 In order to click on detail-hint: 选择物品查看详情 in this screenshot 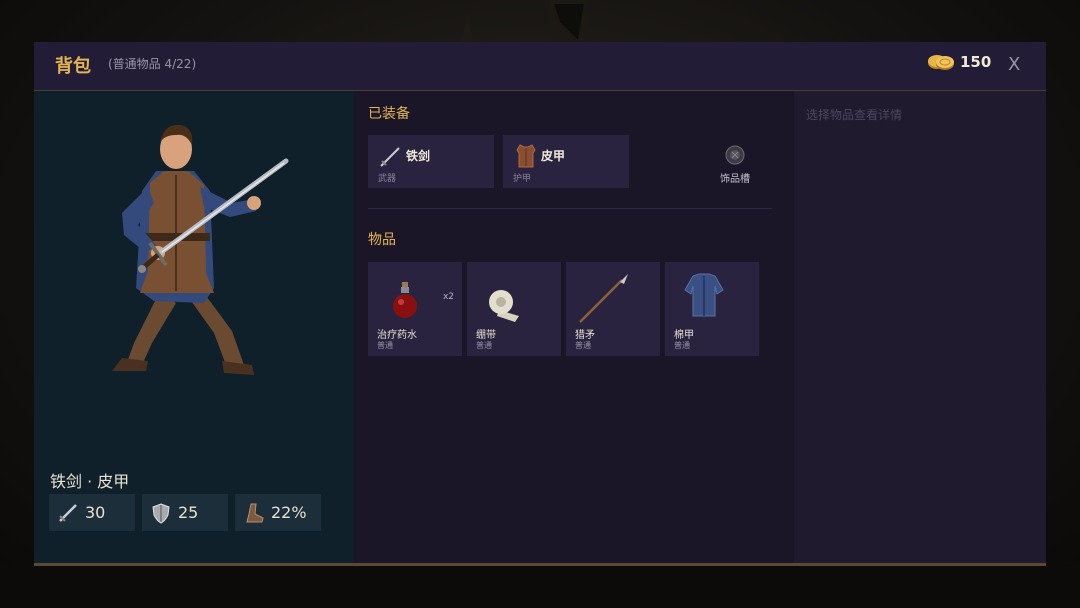, I will do `click(854, 115)`.